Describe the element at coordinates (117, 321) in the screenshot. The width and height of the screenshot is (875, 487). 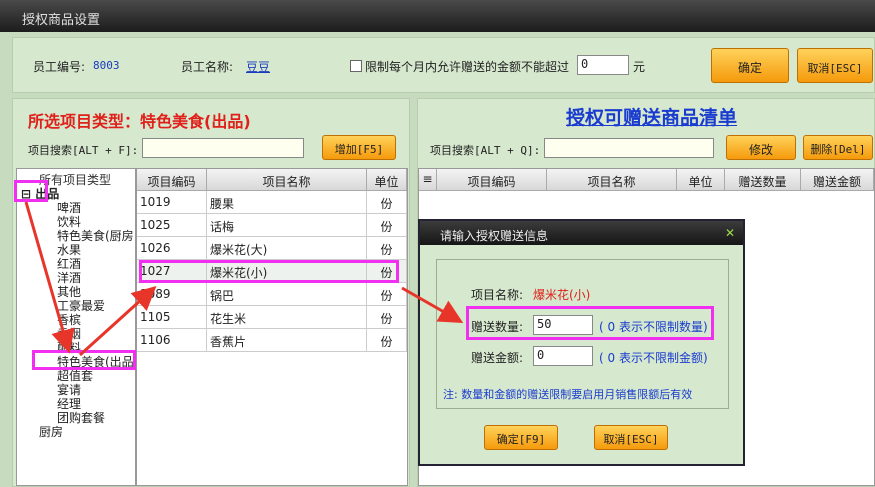
I see `arrow-to-row` at that location.